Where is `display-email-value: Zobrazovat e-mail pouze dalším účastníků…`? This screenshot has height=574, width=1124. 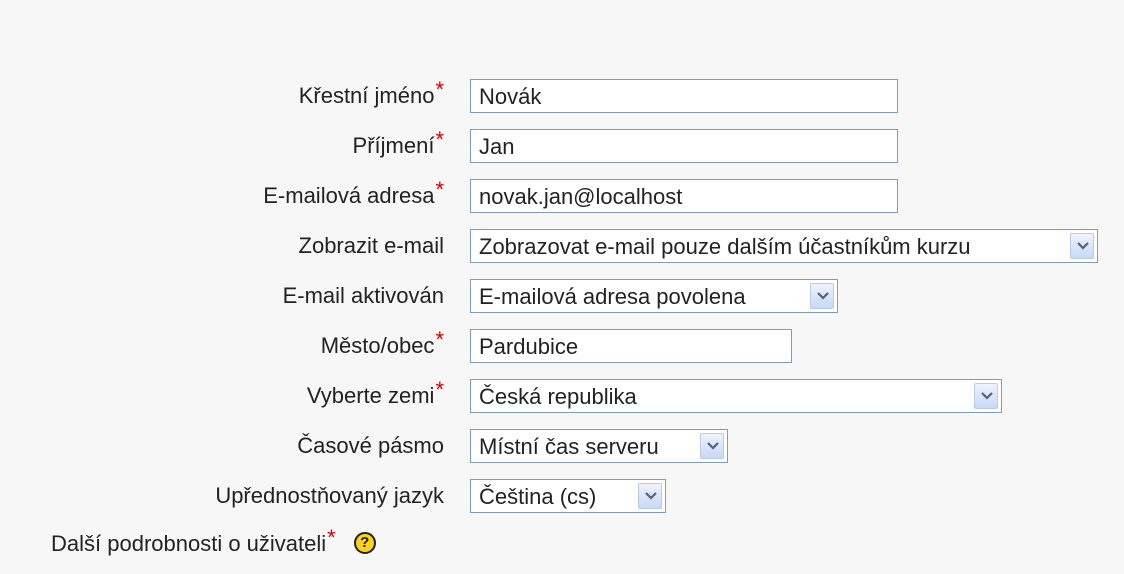 display-email-value: Zobrazovat e-mail pouze dalším účastníků… is located at coordinates (725, 246).